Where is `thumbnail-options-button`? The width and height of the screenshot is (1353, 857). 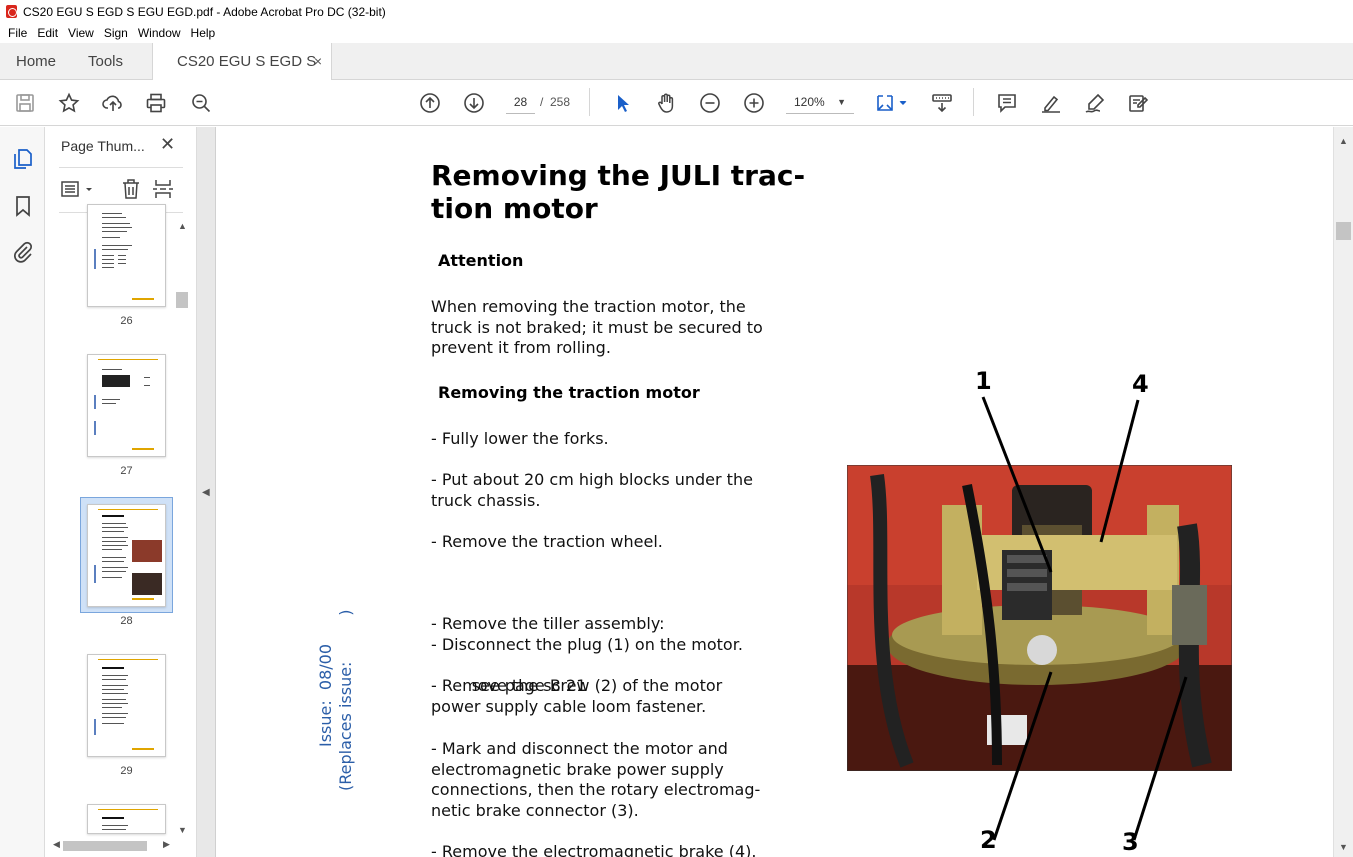 thumbnail-options-button is located at coordinates (78, 189).